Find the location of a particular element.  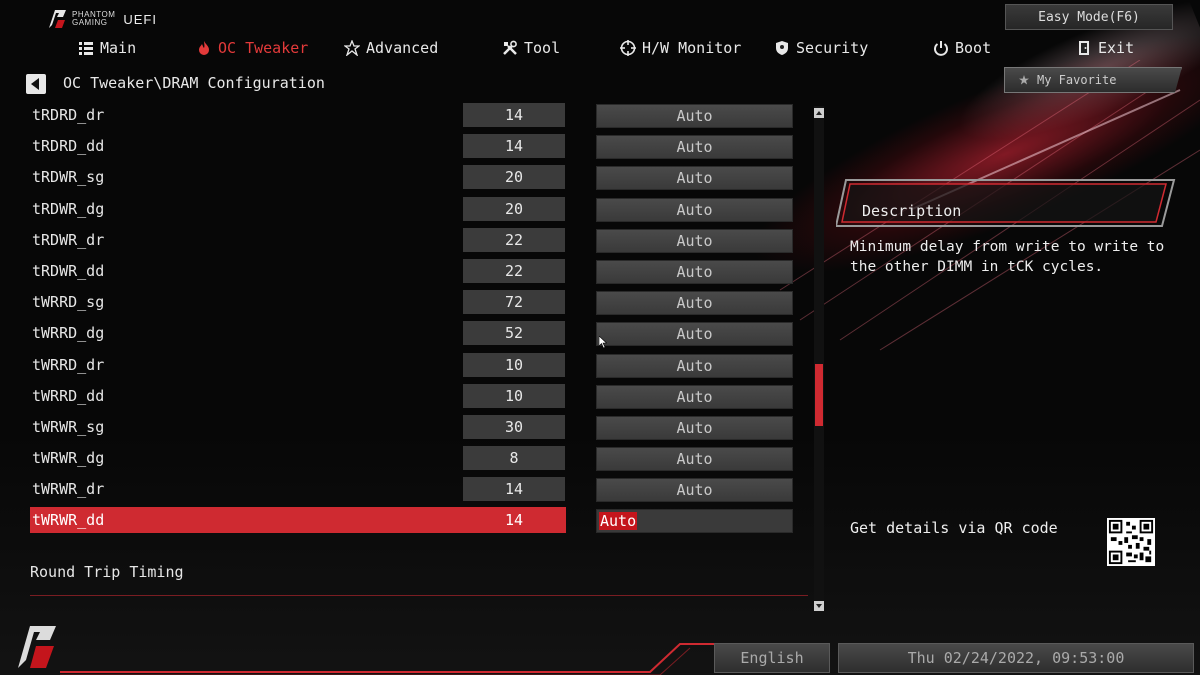

tab-label: Advanced is located at coordinates (402, 48).